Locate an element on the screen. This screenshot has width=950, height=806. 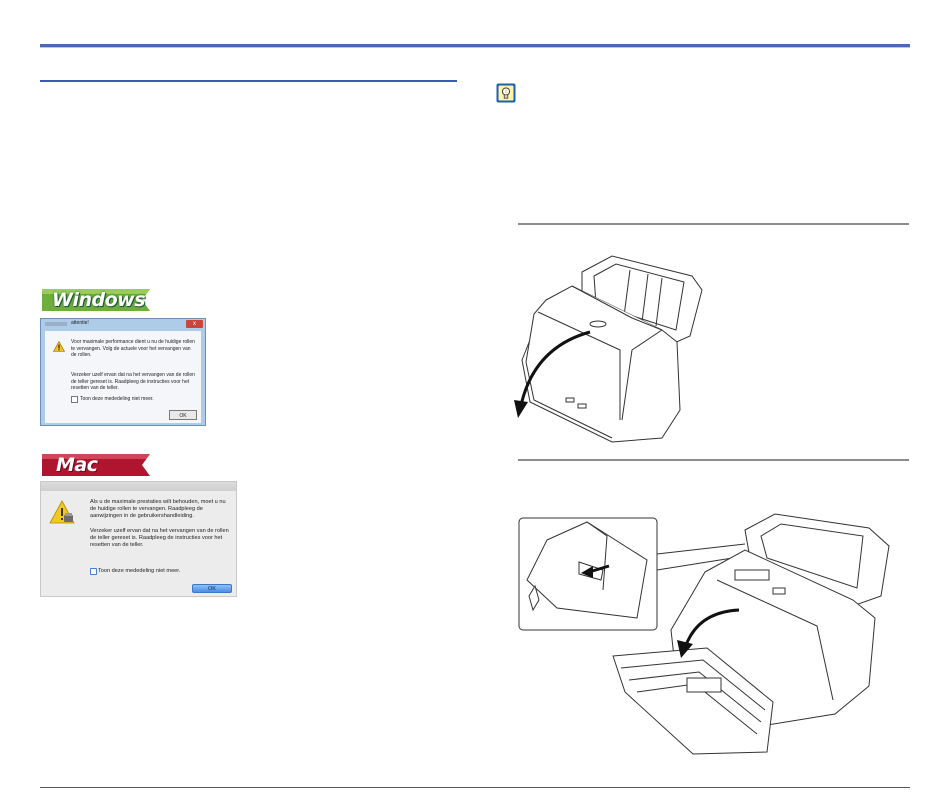
mac-label: Mac is located at coordinates (96, 465).